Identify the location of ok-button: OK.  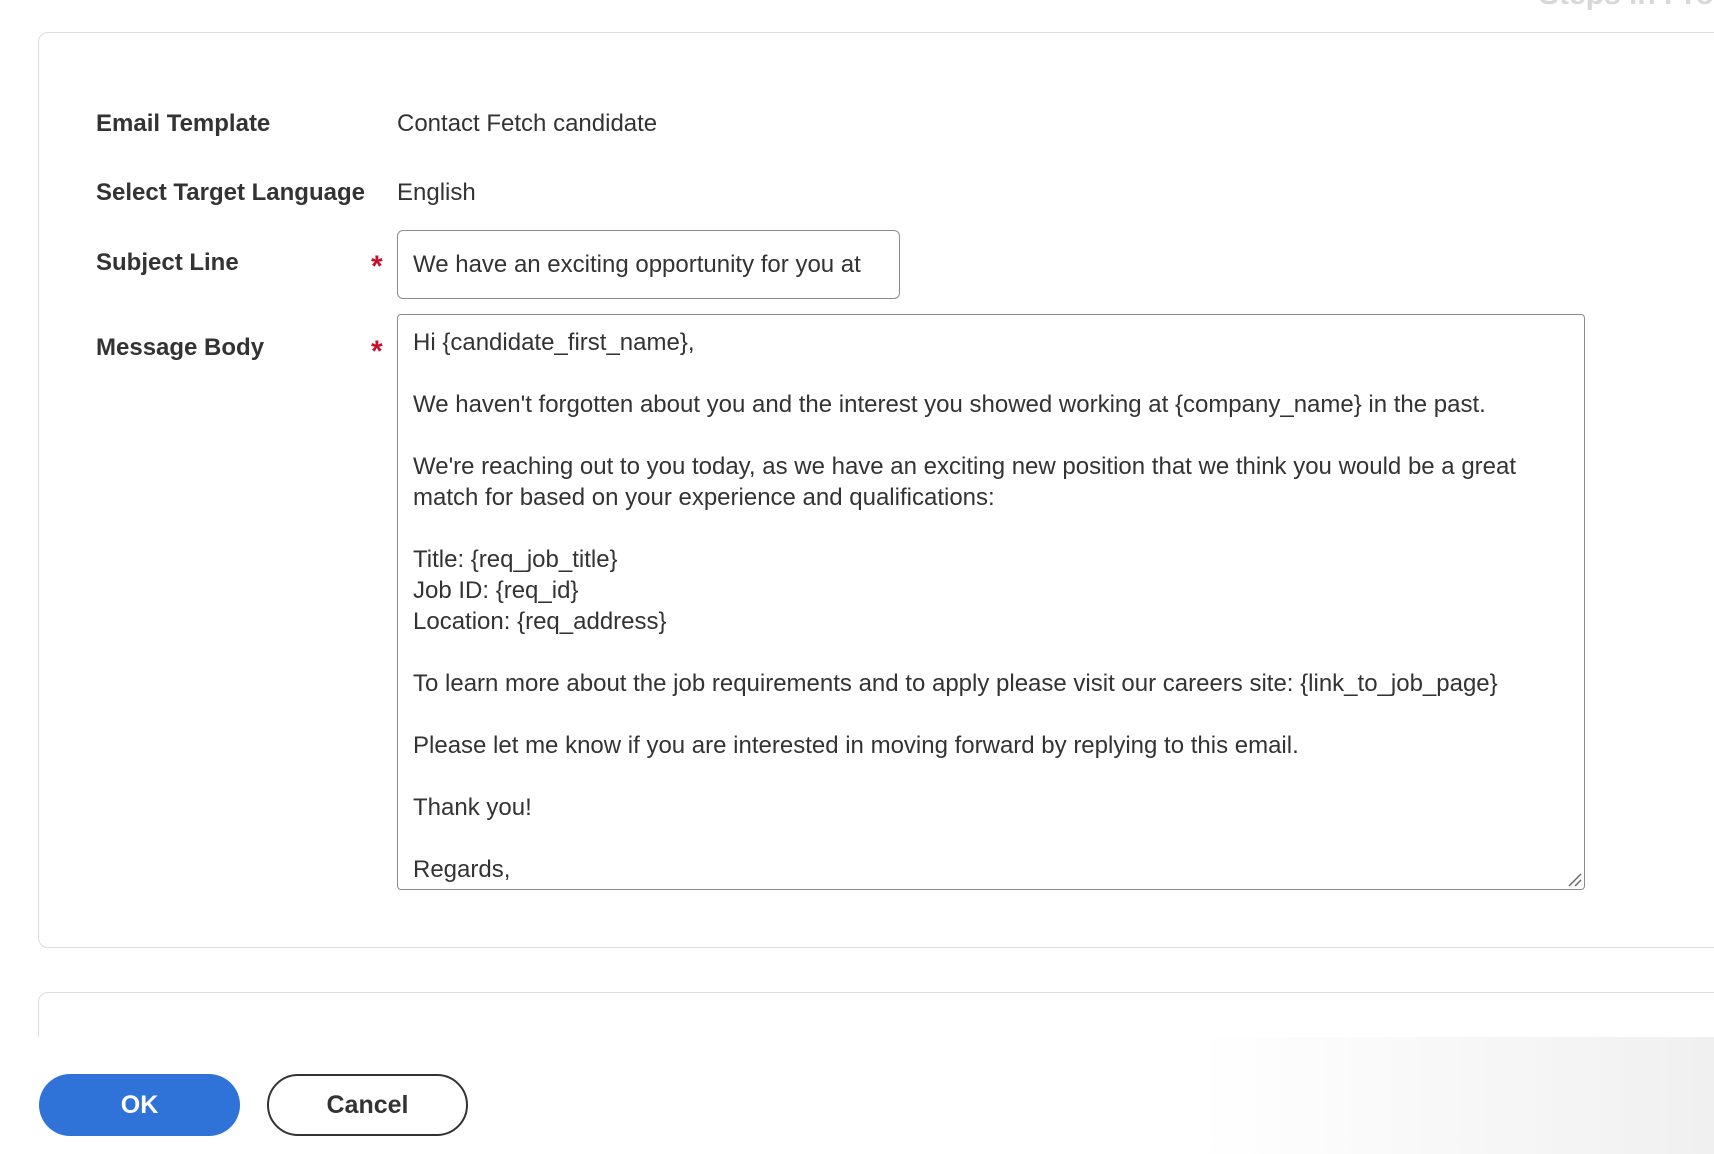
(139, 1105).